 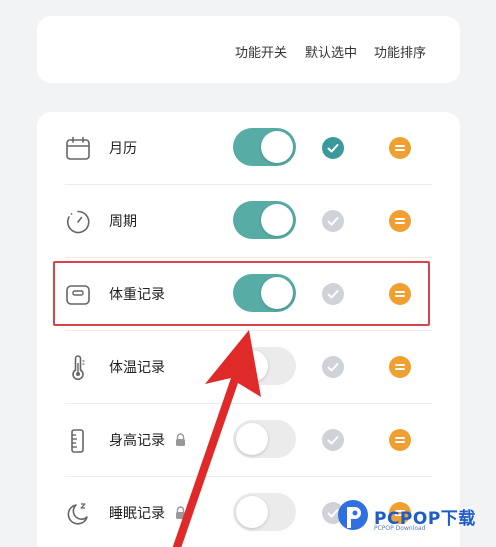 I want to click on feature-label: 体温记录, so click(x=137, y=368).